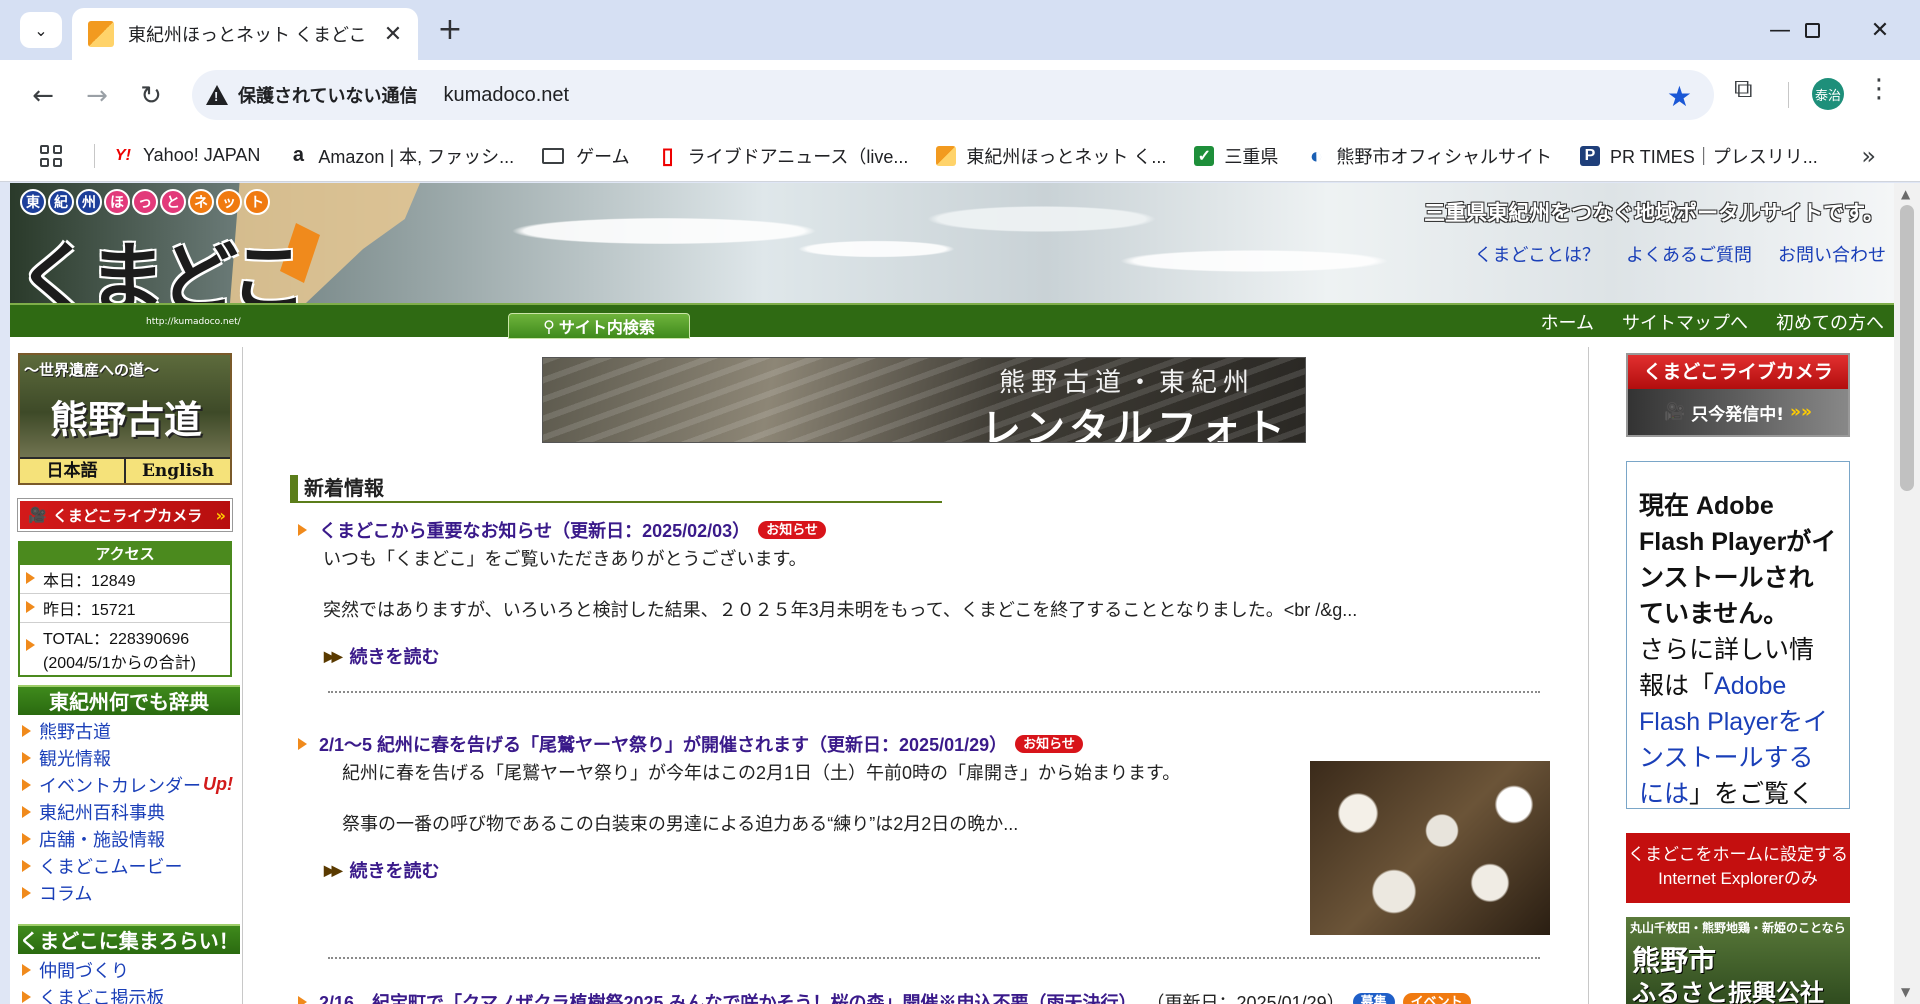 This screenshot has height=1004, width=1920. Describe the element at coordinates (43, 96) in the screenshot. I see `back-button: ←` at that location.